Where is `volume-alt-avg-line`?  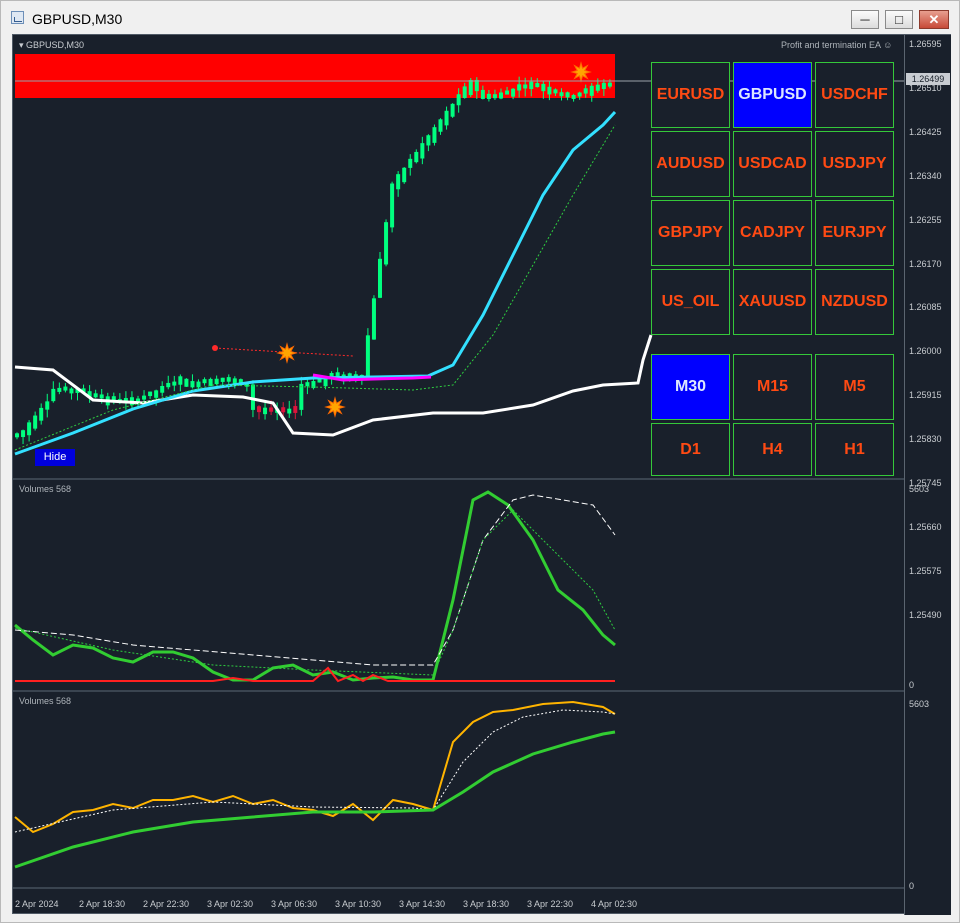
volume-alt-avg-line is located at coordinates (315, 771).